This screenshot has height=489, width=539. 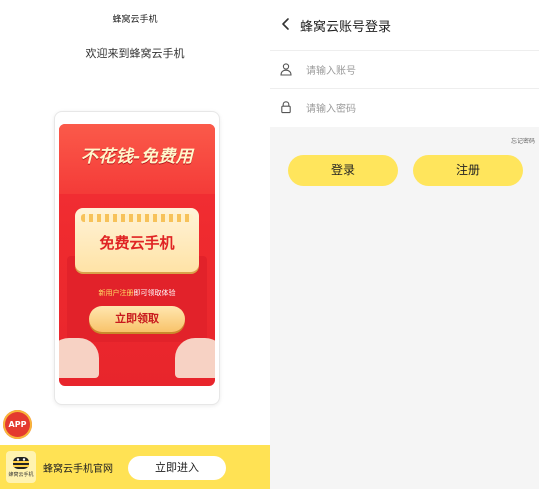 I want to click on account-input, so click(x=416, y=71).